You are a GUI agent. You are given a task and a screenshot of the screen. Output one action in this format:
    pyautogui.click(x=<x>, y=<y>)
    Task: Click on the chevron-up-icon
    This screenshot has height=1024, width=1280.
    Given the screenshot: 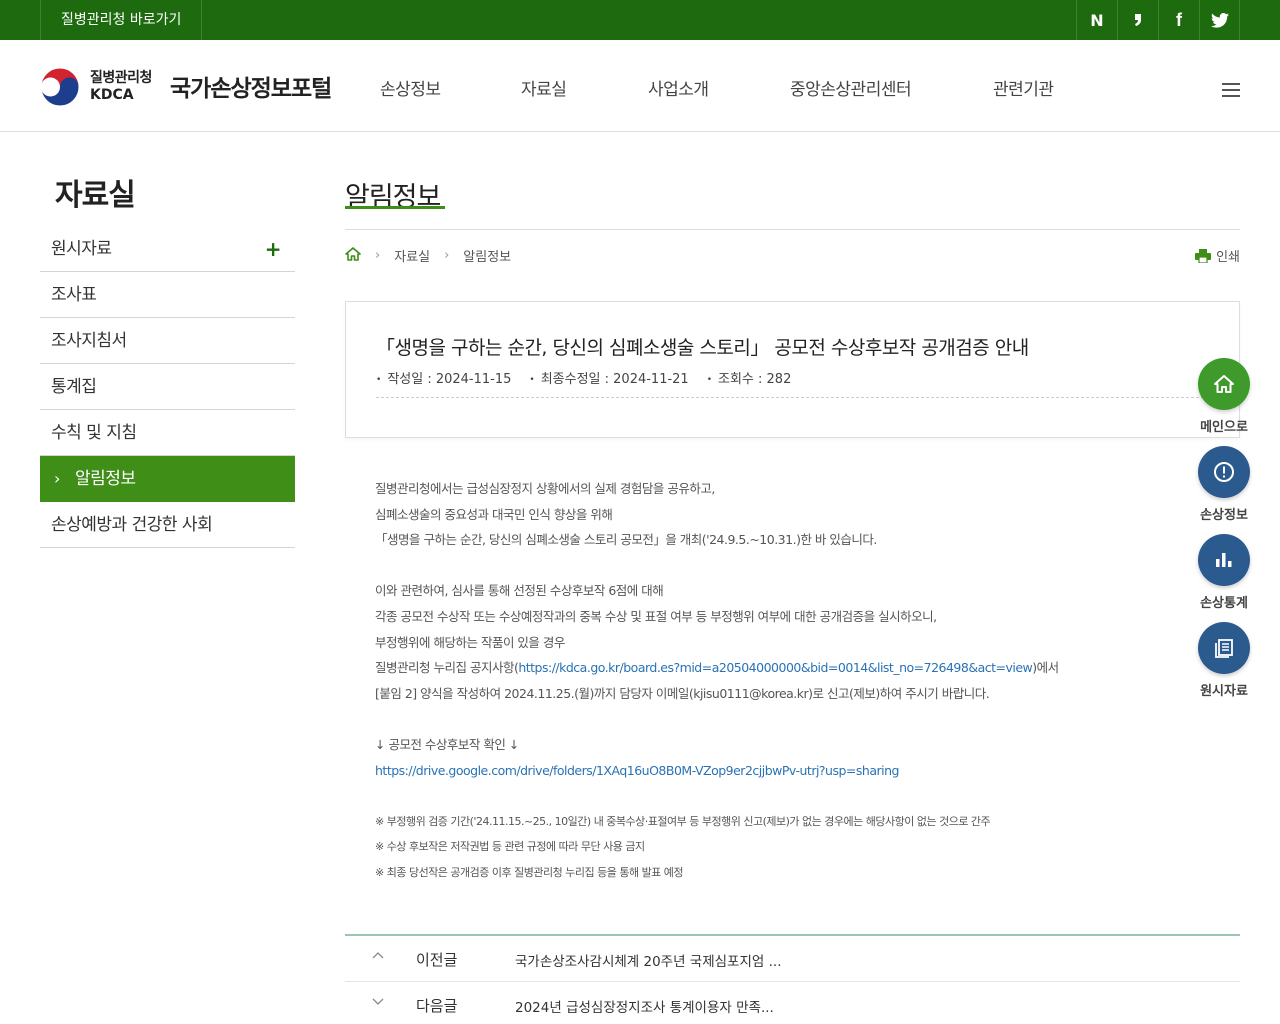 What is the action you would take?
    pyautogui.click(x=378, y=957)
    